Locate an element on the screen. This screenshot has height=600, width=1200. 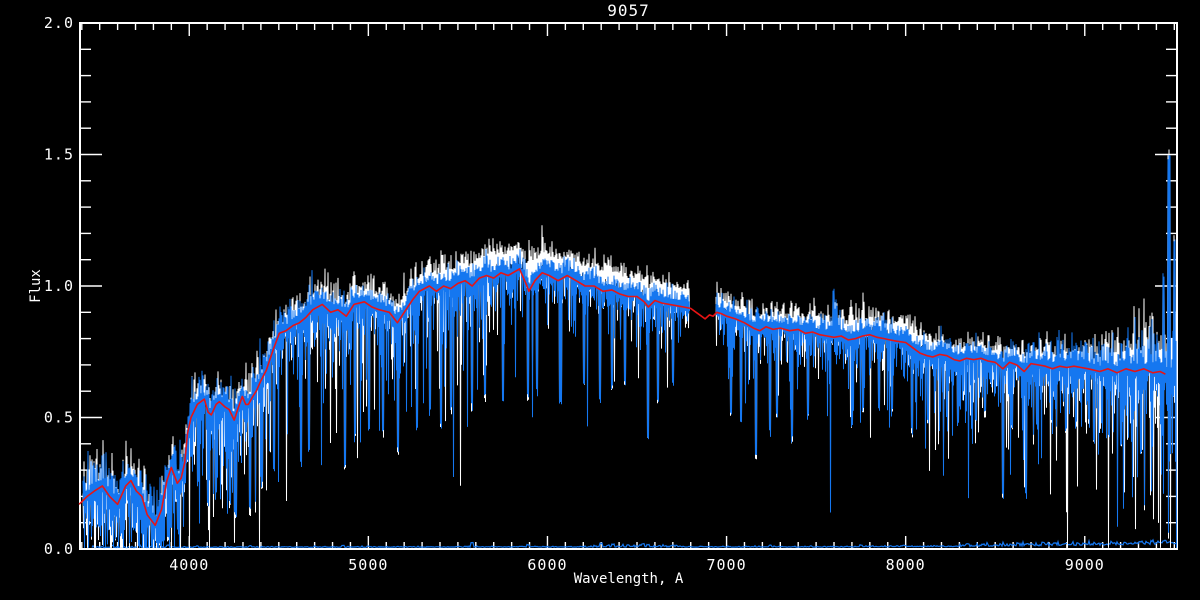
y-tick-label: 0.0 is located at coordinates (59, 549).